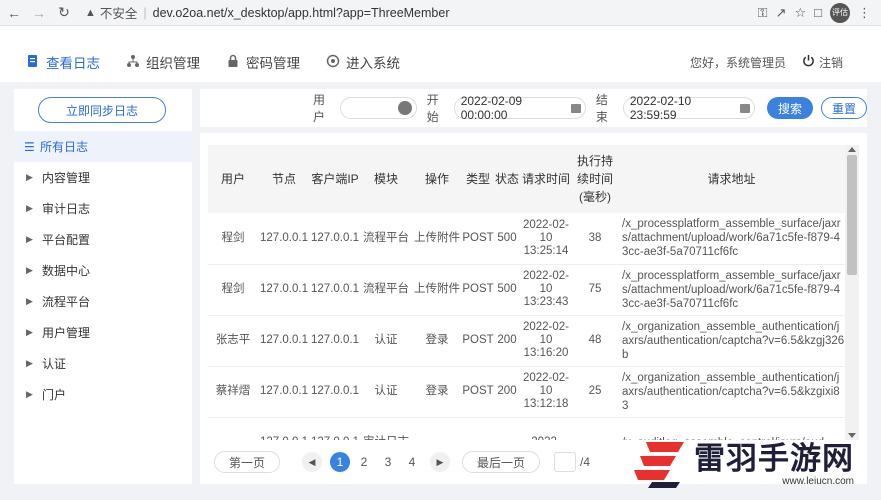 Image resolution: width=881 pixels, height=500 pixels. I want to click on cell-status: 500, so click(507, 289).